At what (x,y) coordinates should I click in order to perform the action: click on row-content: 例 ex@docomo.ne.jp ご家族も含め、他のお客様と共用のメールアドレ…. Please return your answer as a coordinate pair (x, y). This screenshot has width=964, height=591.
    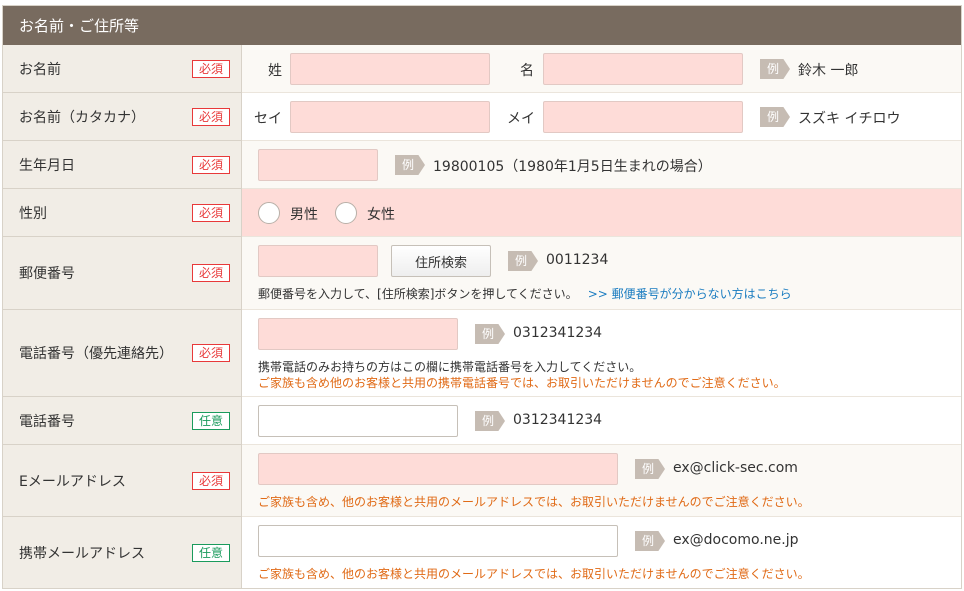
    Looking at the image, I should click on (601, 552).